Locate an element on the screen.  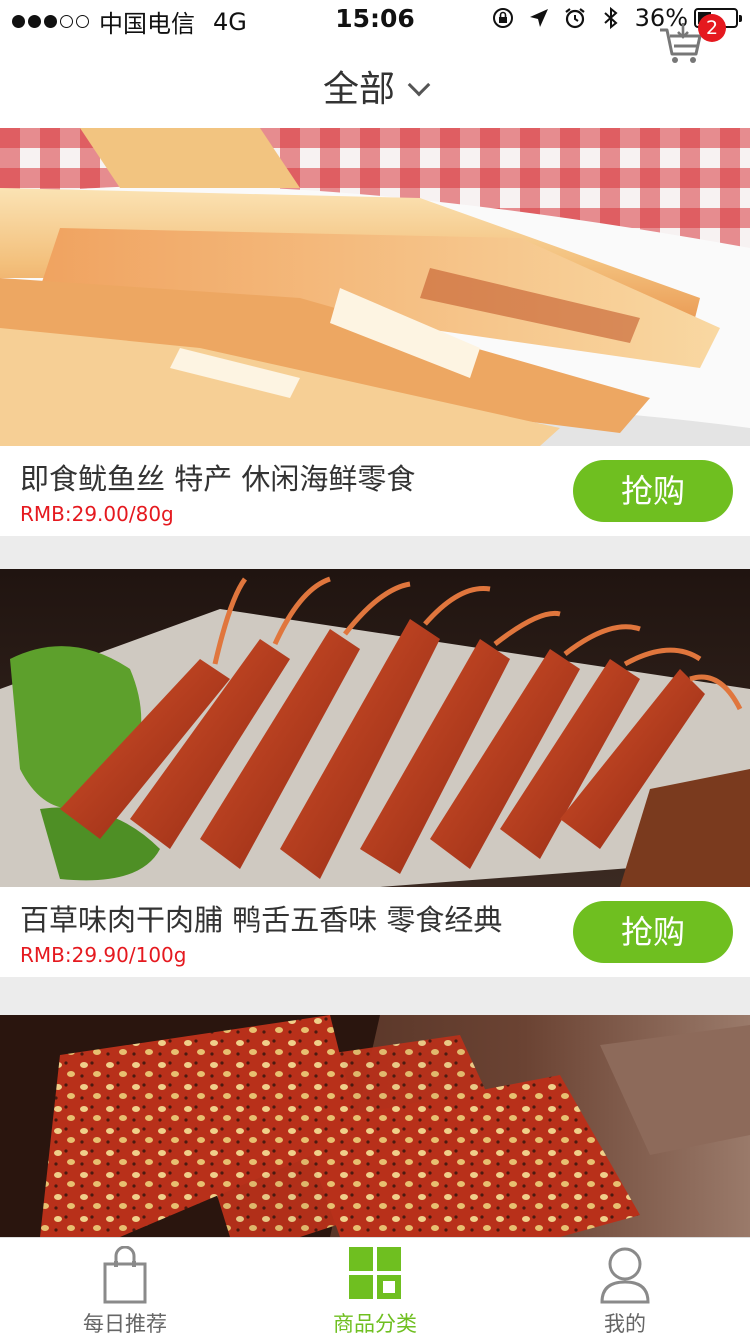
user-icon is located at coordinates (625, 1275).